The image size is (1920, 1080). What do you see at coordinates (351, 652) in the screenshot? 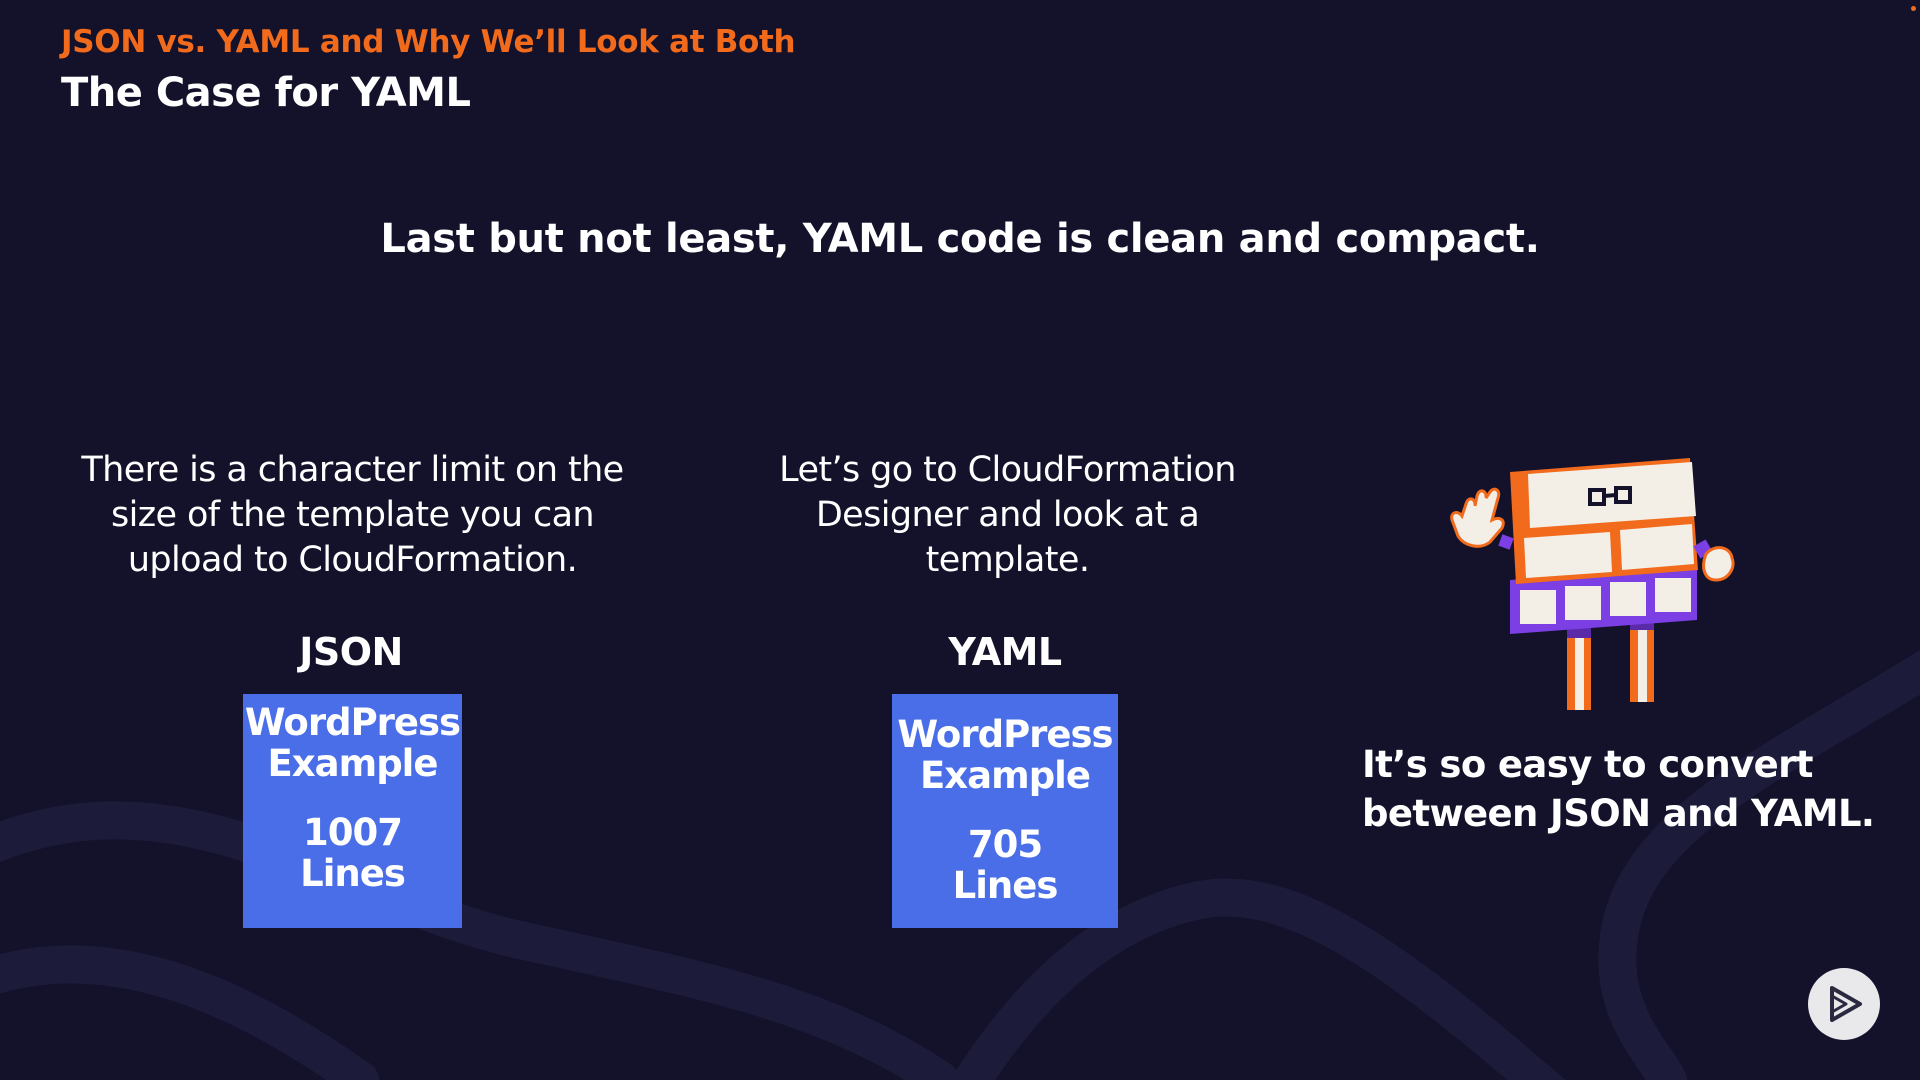
I see `json-label: JSON` at bounding box center [351, 652].